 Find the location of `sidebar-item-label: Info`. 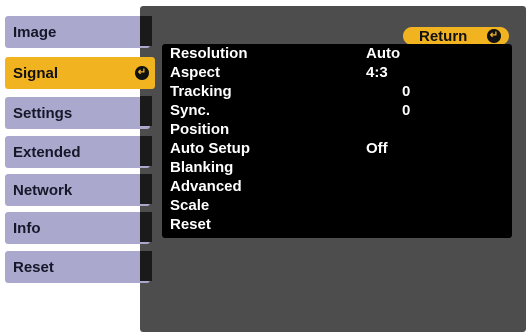

sidebar-item-label: Info is located at coordinates (27, 228).